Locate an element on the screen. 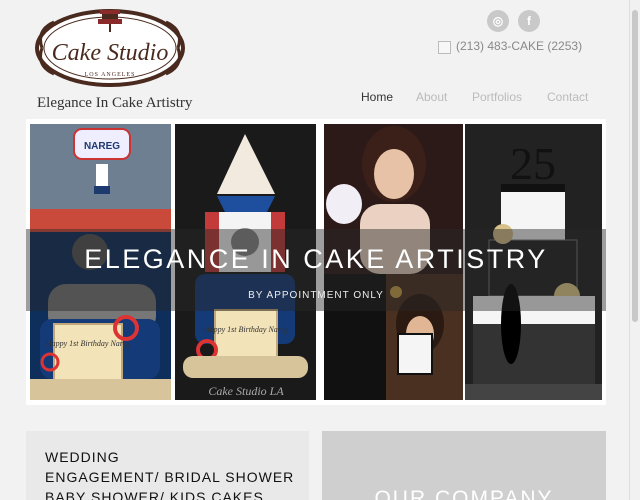  logo-subtext: LOS ANGELES is located at coordinates (110, 75).